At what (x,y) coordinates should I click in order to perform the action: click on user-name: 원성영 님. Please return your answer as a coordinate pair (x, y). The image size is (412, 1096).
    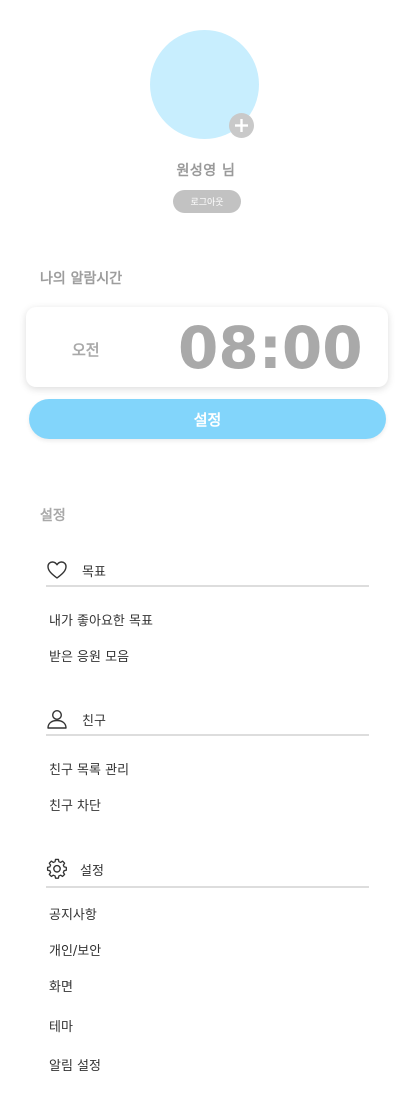
    Looking at the image, I should click on (206, 171).